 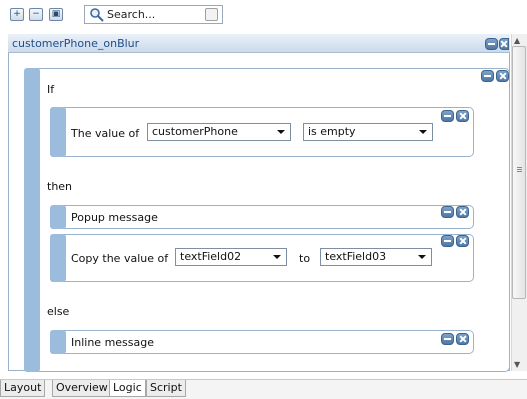 What do you see at coordinates (60, 186) in the screenshot?
I see `then-label: then` at bounding box center [60, 186].